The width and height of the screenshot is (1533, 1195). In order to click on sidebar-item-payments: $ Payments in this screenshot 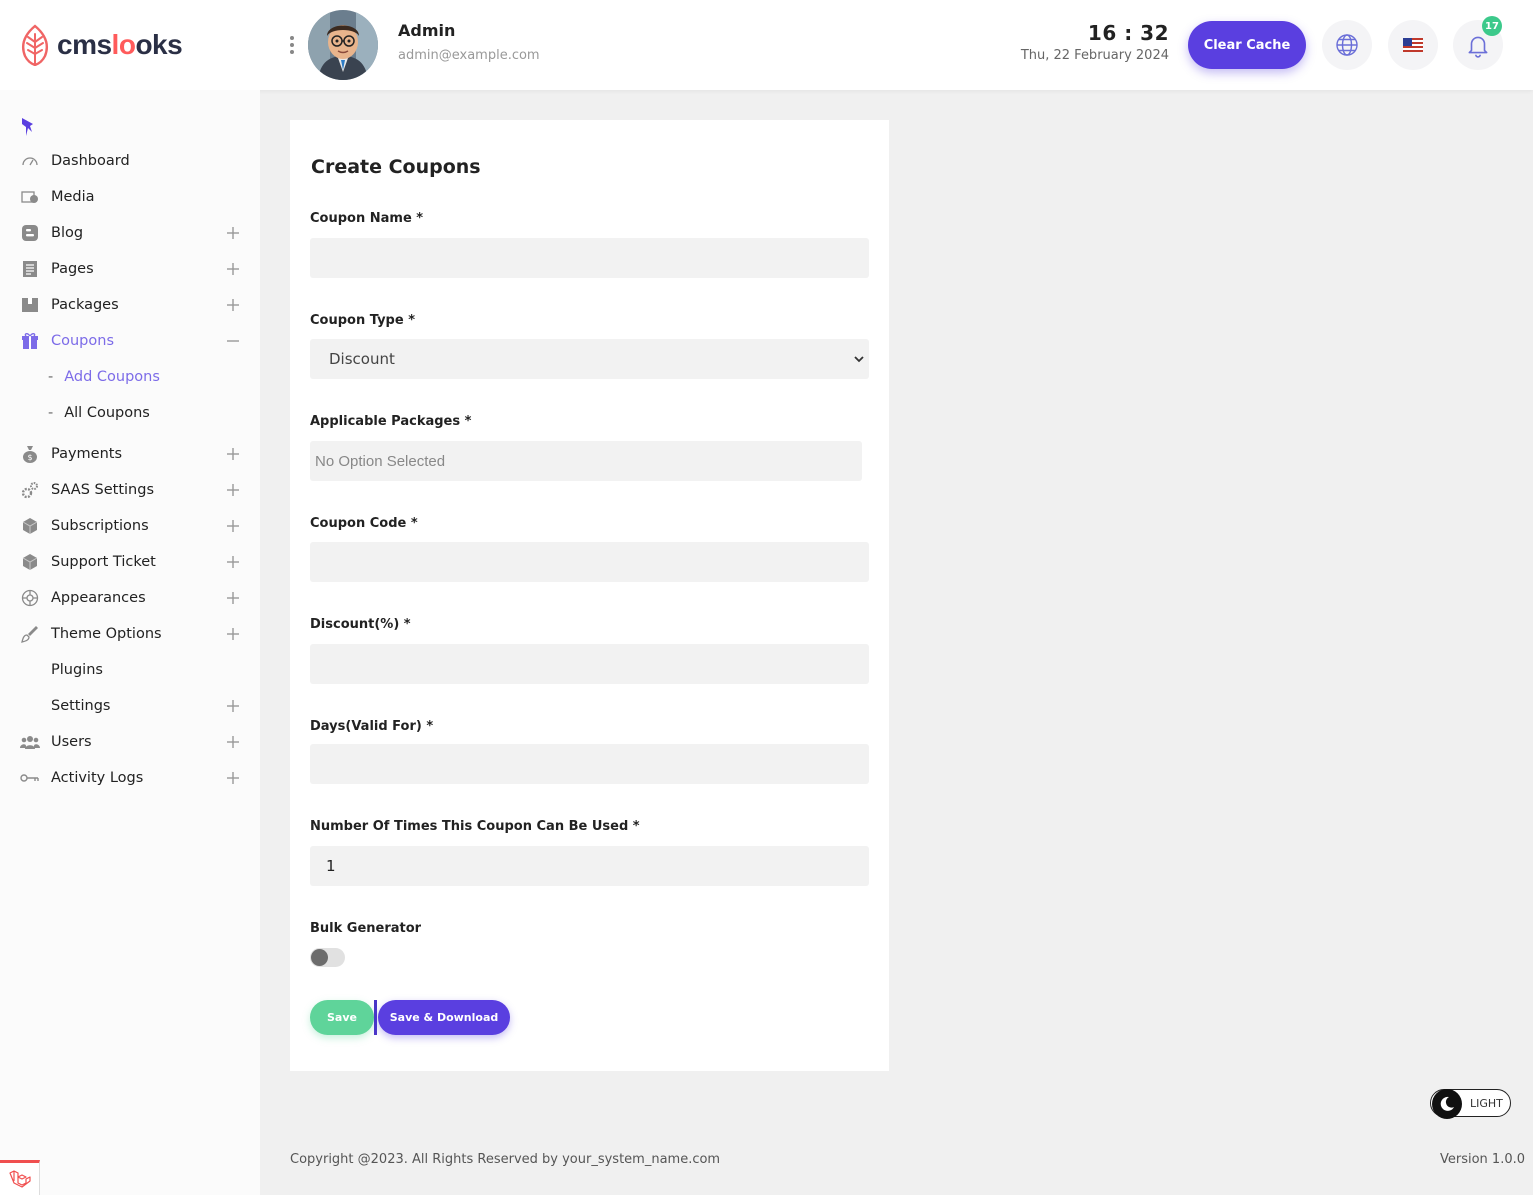, I will do `click(130, 454)`.